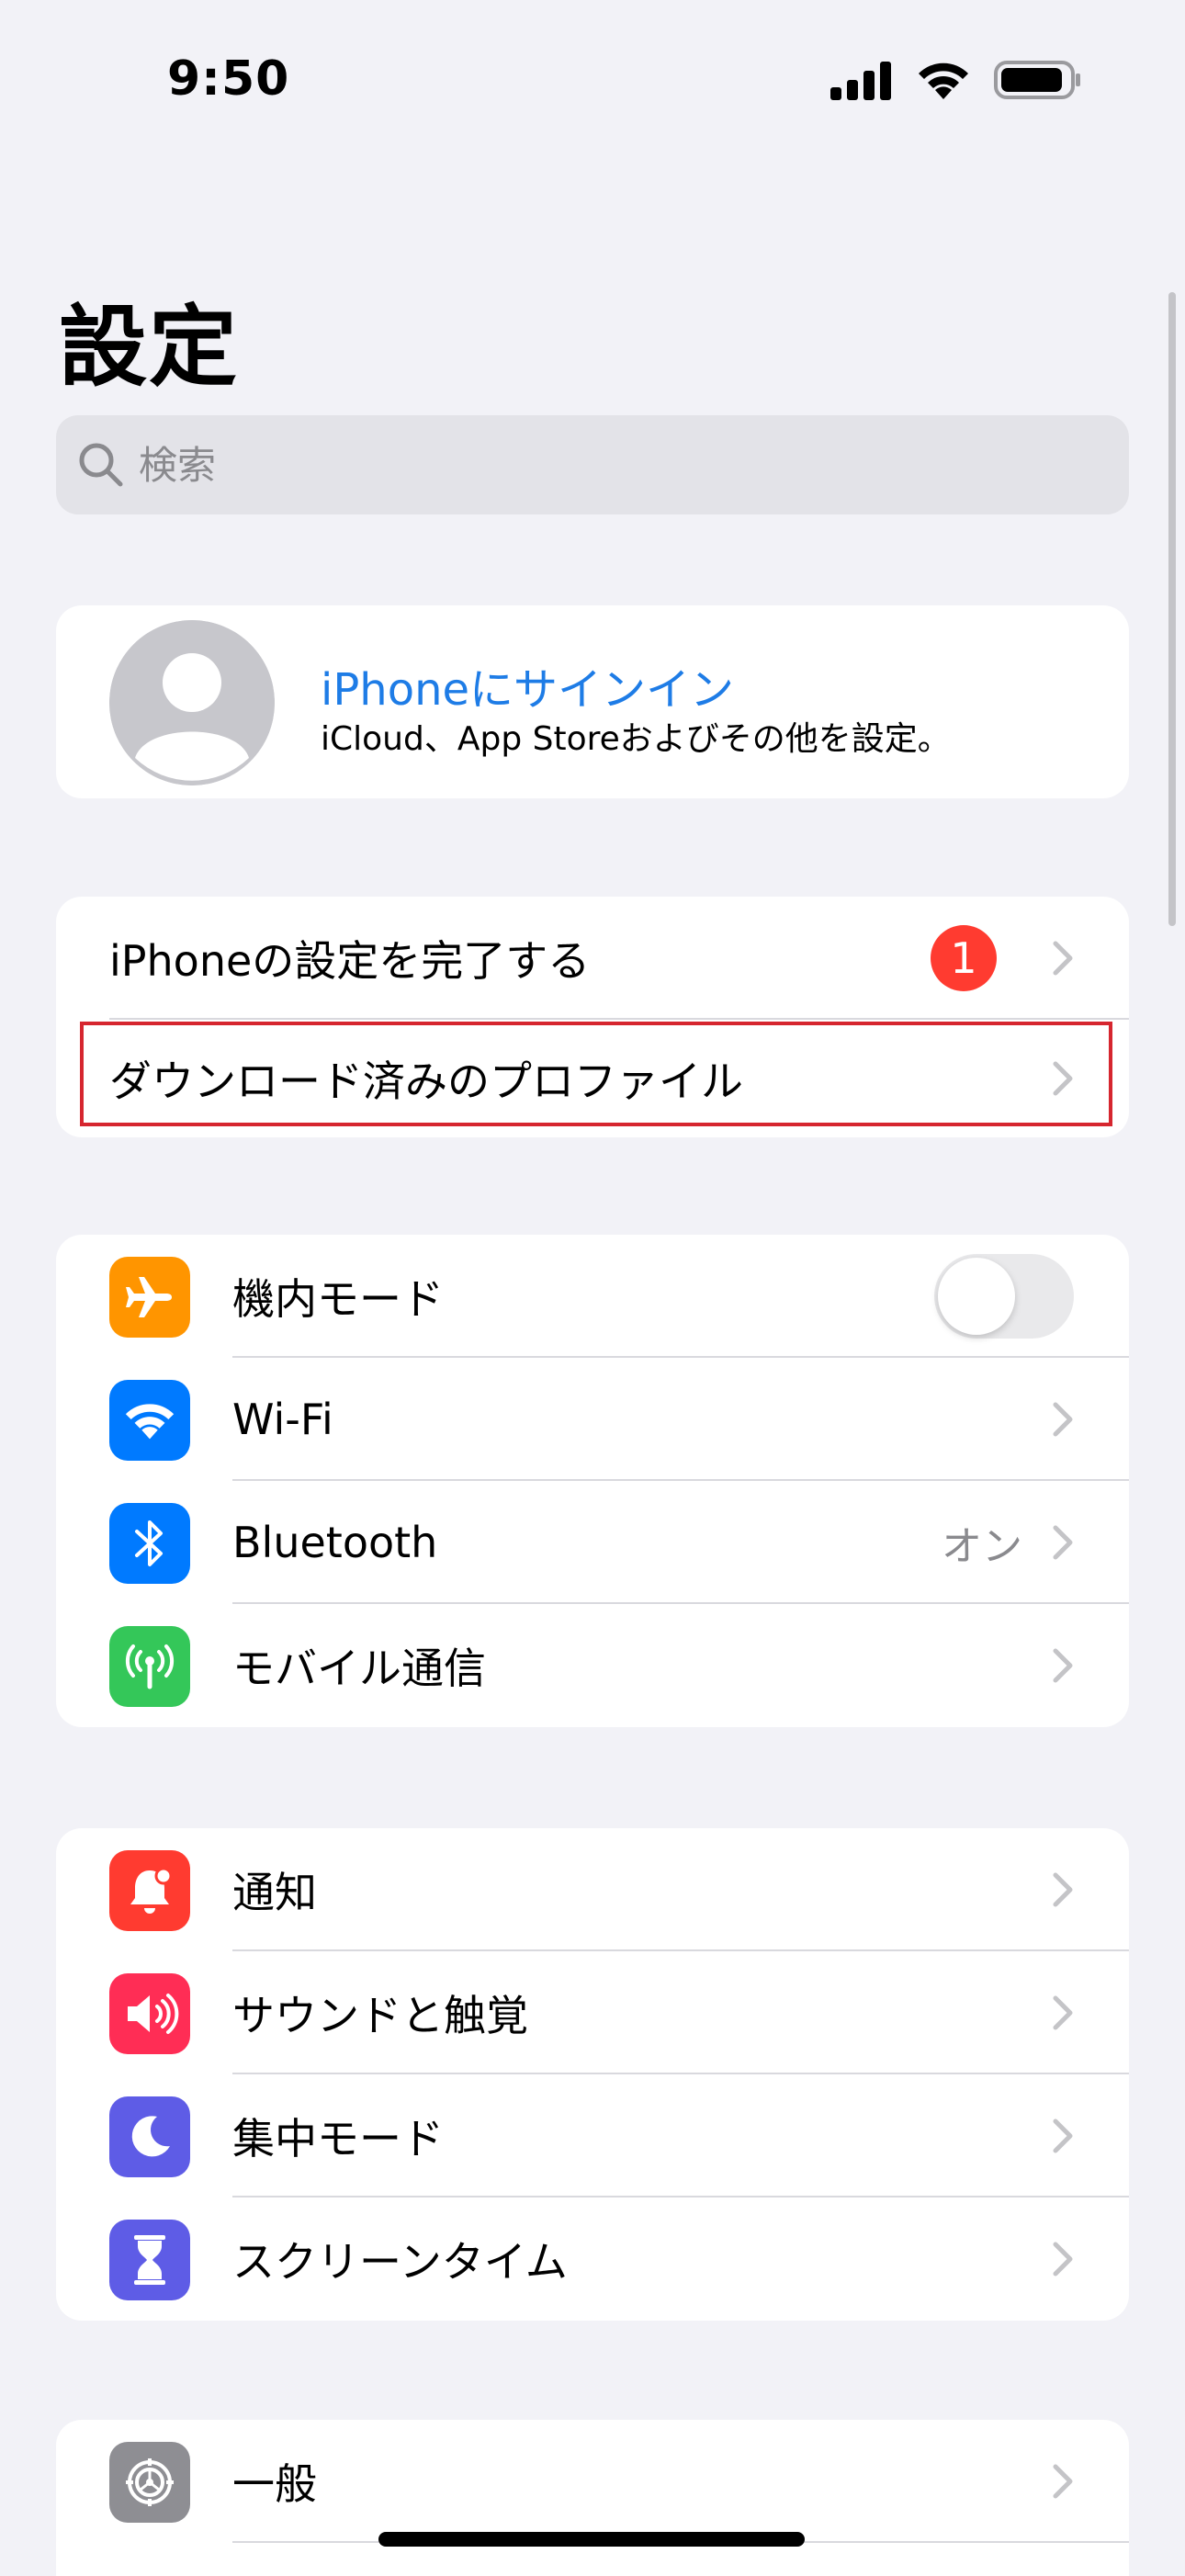 This screenshot has width=1185, height=2576. Describe the element at coordinates (591, 2539) in the screenshot. I see `home-indicator` at that location.